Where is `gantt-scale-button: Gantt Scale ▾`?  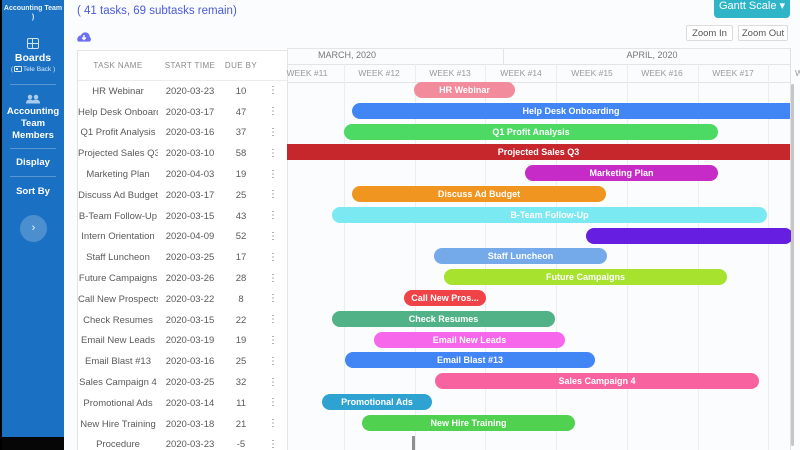 gantt-scale-button: Gantt Scale ▾ is located at coordinates (752, 9).